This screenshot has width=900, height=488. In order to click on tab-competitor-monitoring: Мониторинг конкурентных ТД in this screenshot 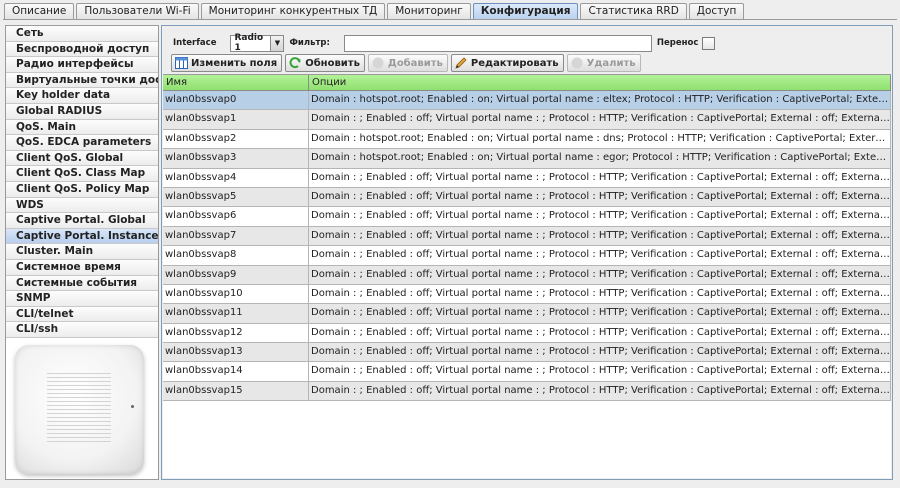, I will do `click(293, 11)`.